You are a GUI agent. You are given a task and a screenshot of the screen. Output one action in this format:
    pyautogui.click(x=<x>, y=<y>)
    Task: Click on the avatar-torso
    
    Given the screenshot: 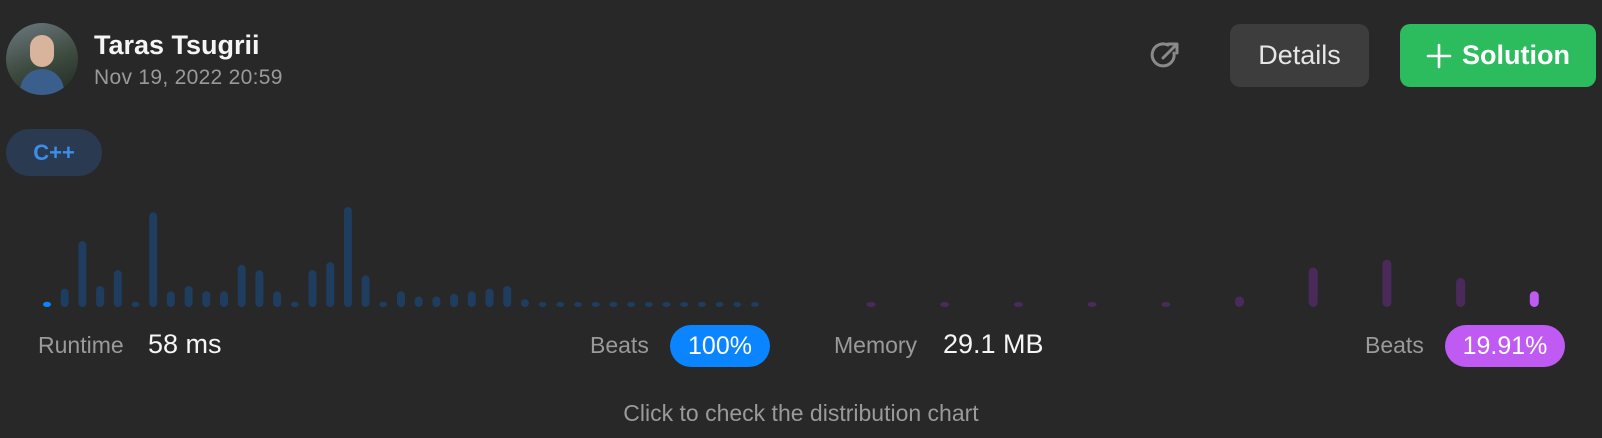 What is the action you would take?
    pyautogui.click(x=42, y=82)
    